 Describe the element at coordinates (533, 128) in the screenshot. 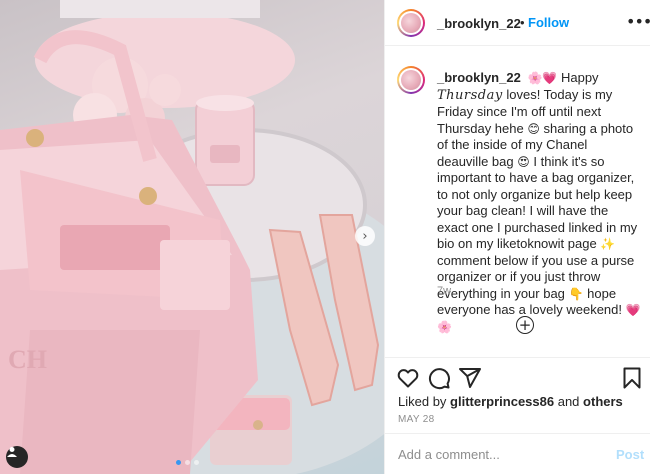

I see `caption-emoji: 😊` at that location.